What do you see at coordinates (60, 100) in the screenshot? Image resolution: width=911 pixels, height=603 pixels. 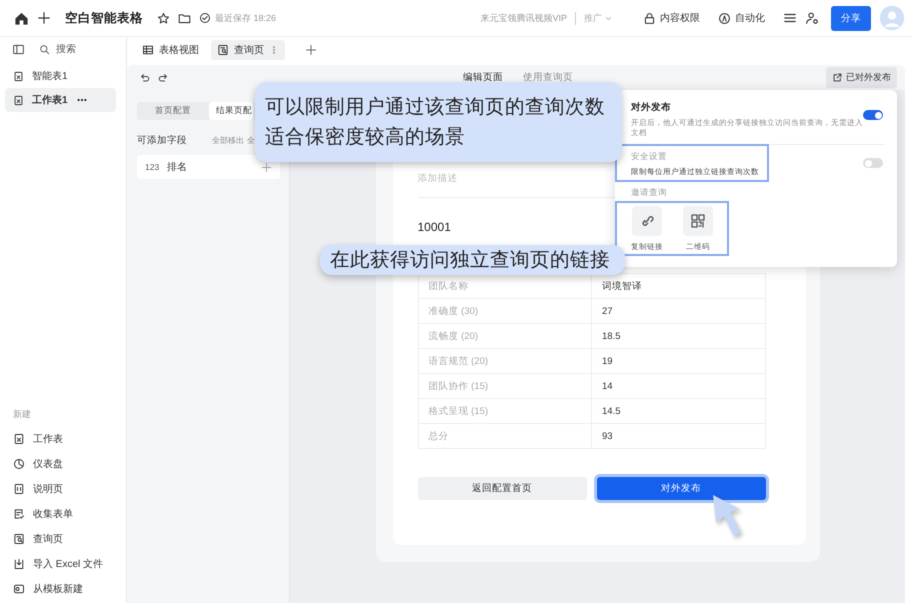 I see `sidebar-item: 工作表1` at bounding box center [60, 100].